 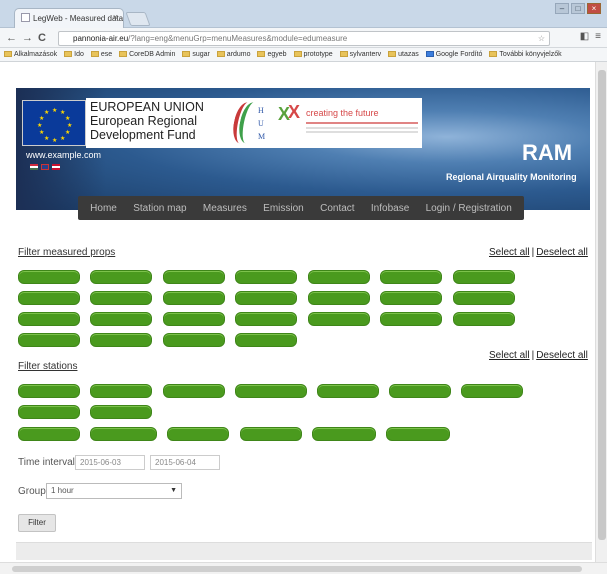 What do you see at coordinates (233, 54) in the screenshot?
I see `bookmark-item: ardumo` at bounding box center [233, 54].